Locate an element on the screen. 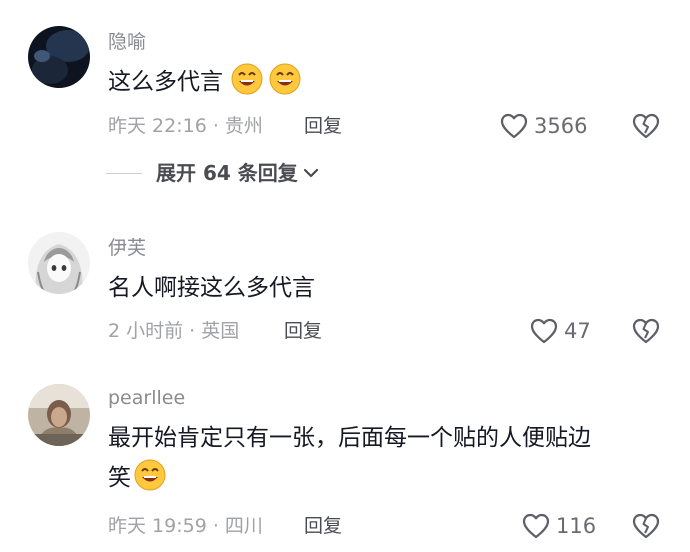 The height and width of the screenshot is (552, 690). like-count: 47 is located at coordinates (577, 331).